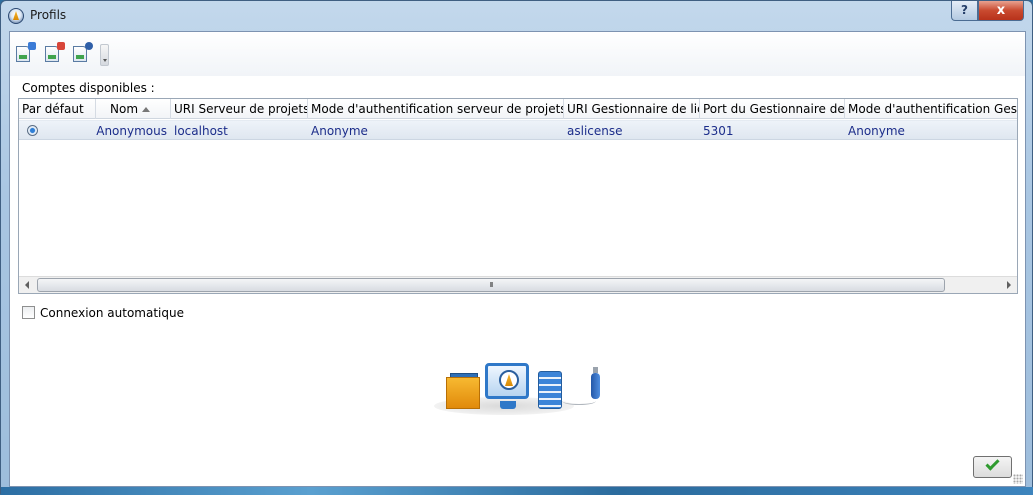 This screenshot has width=1033, height=495. Describe the element at coordinates (32, 130) in the screenshot. I see `default-radio` at that location.